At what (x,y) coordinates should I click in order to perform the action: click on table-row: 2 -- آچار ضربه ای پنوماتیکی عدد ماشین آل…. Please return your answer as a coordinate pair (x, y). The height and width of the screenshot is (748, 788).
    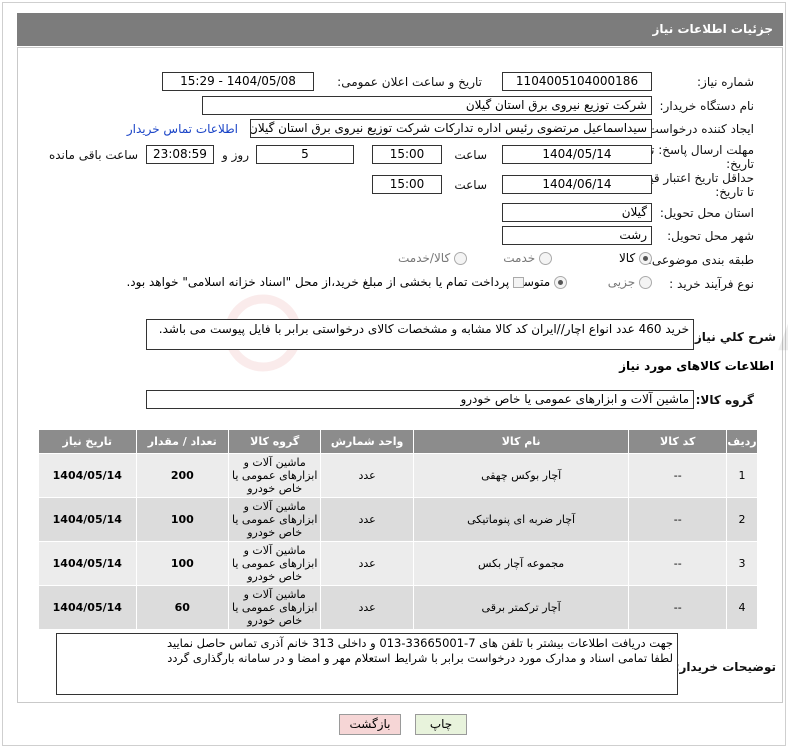
    Looking at the image, I should click on (398, 519).